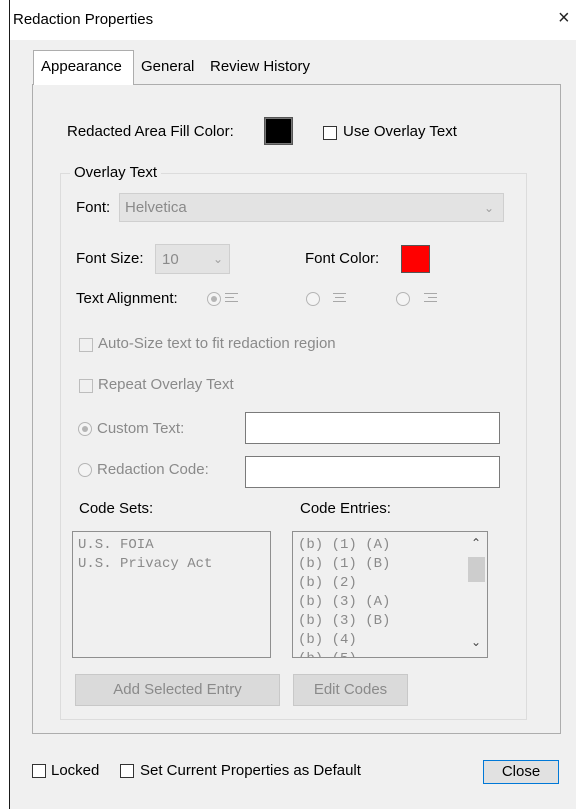 The width and height of the screenshot is (576, 809). I want to click on code-entries-scrollbar: ⌃ ⌄, so click(476, 594).